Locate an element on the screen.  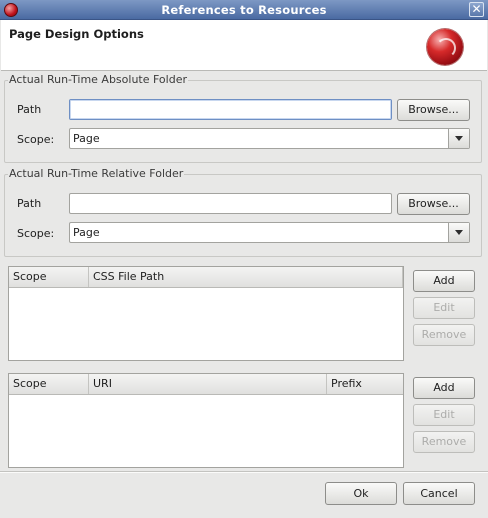
uri-table-header: Scope URI Prefix is located at coordinates (206, 384).